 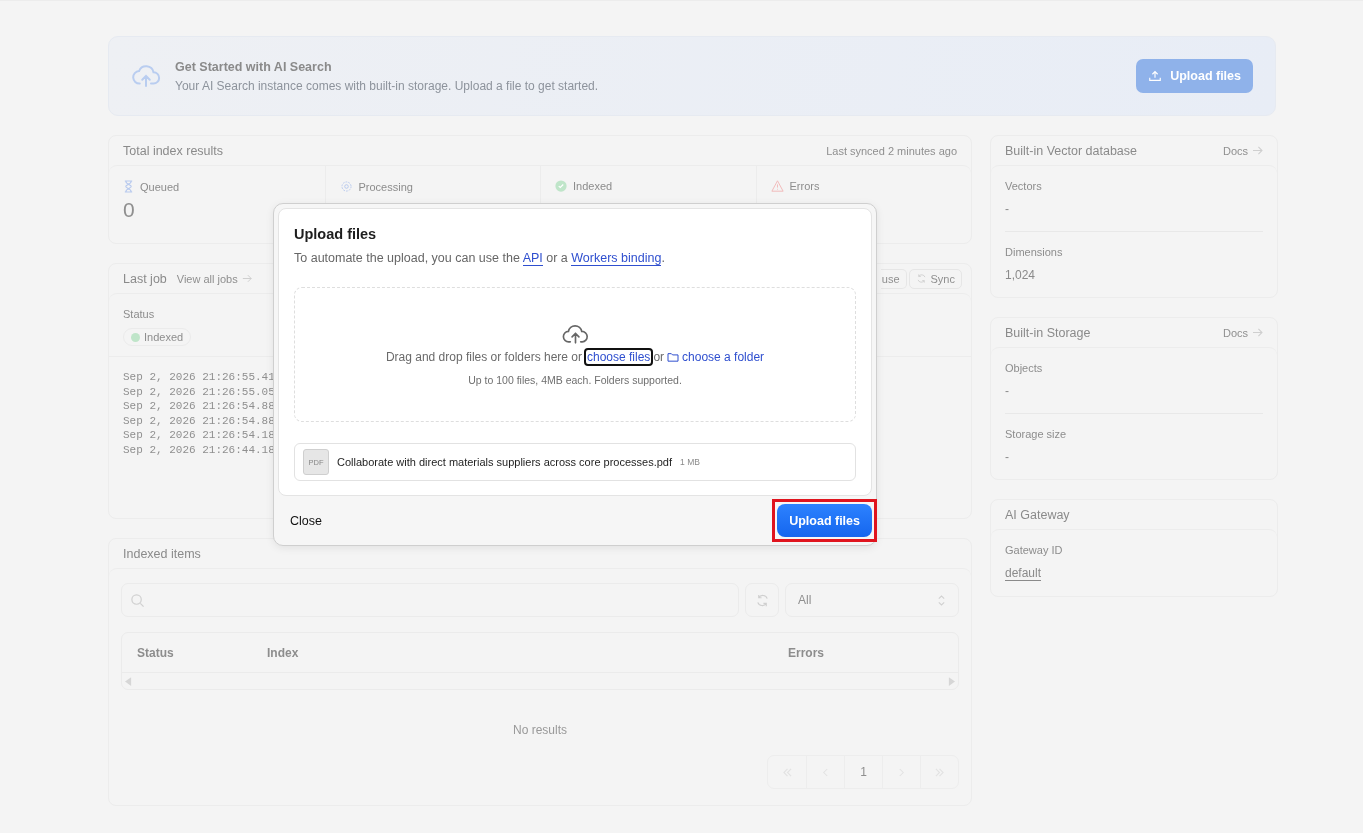 I want to click on cloud-upload-icon, so click(x=575, y=333).